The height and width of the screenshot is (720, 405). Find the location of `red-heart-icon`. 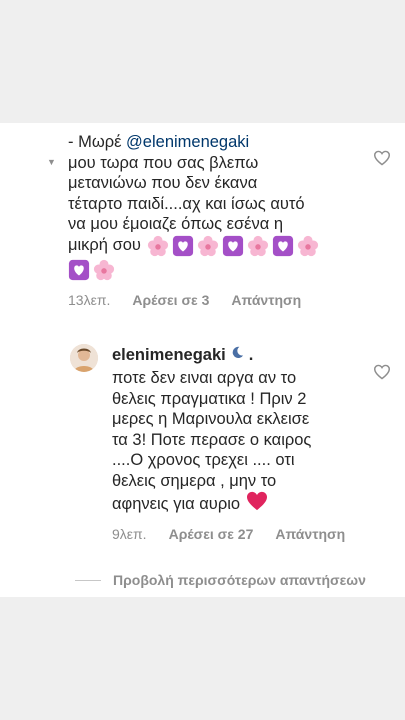

red-heart-icon is located at coordinates (257, 504).